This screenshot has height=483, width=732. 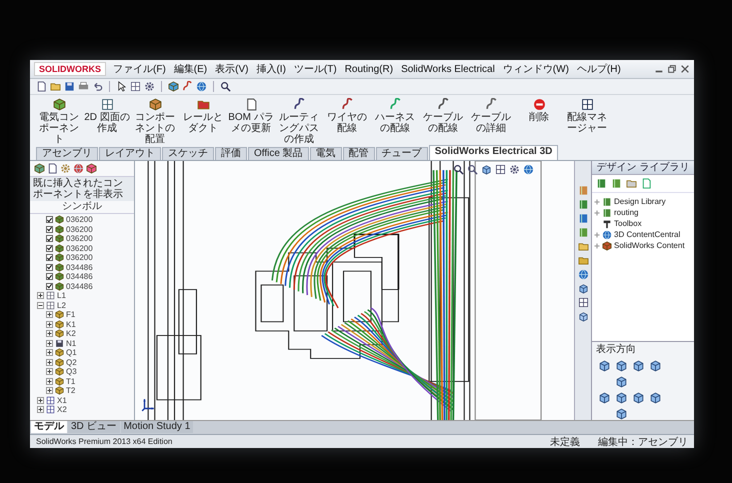 What do you see at coordinates (448, 69) in the screenshot?
I see `menu-item: SolidWorks Electrical` at bounding box center [448, 69].